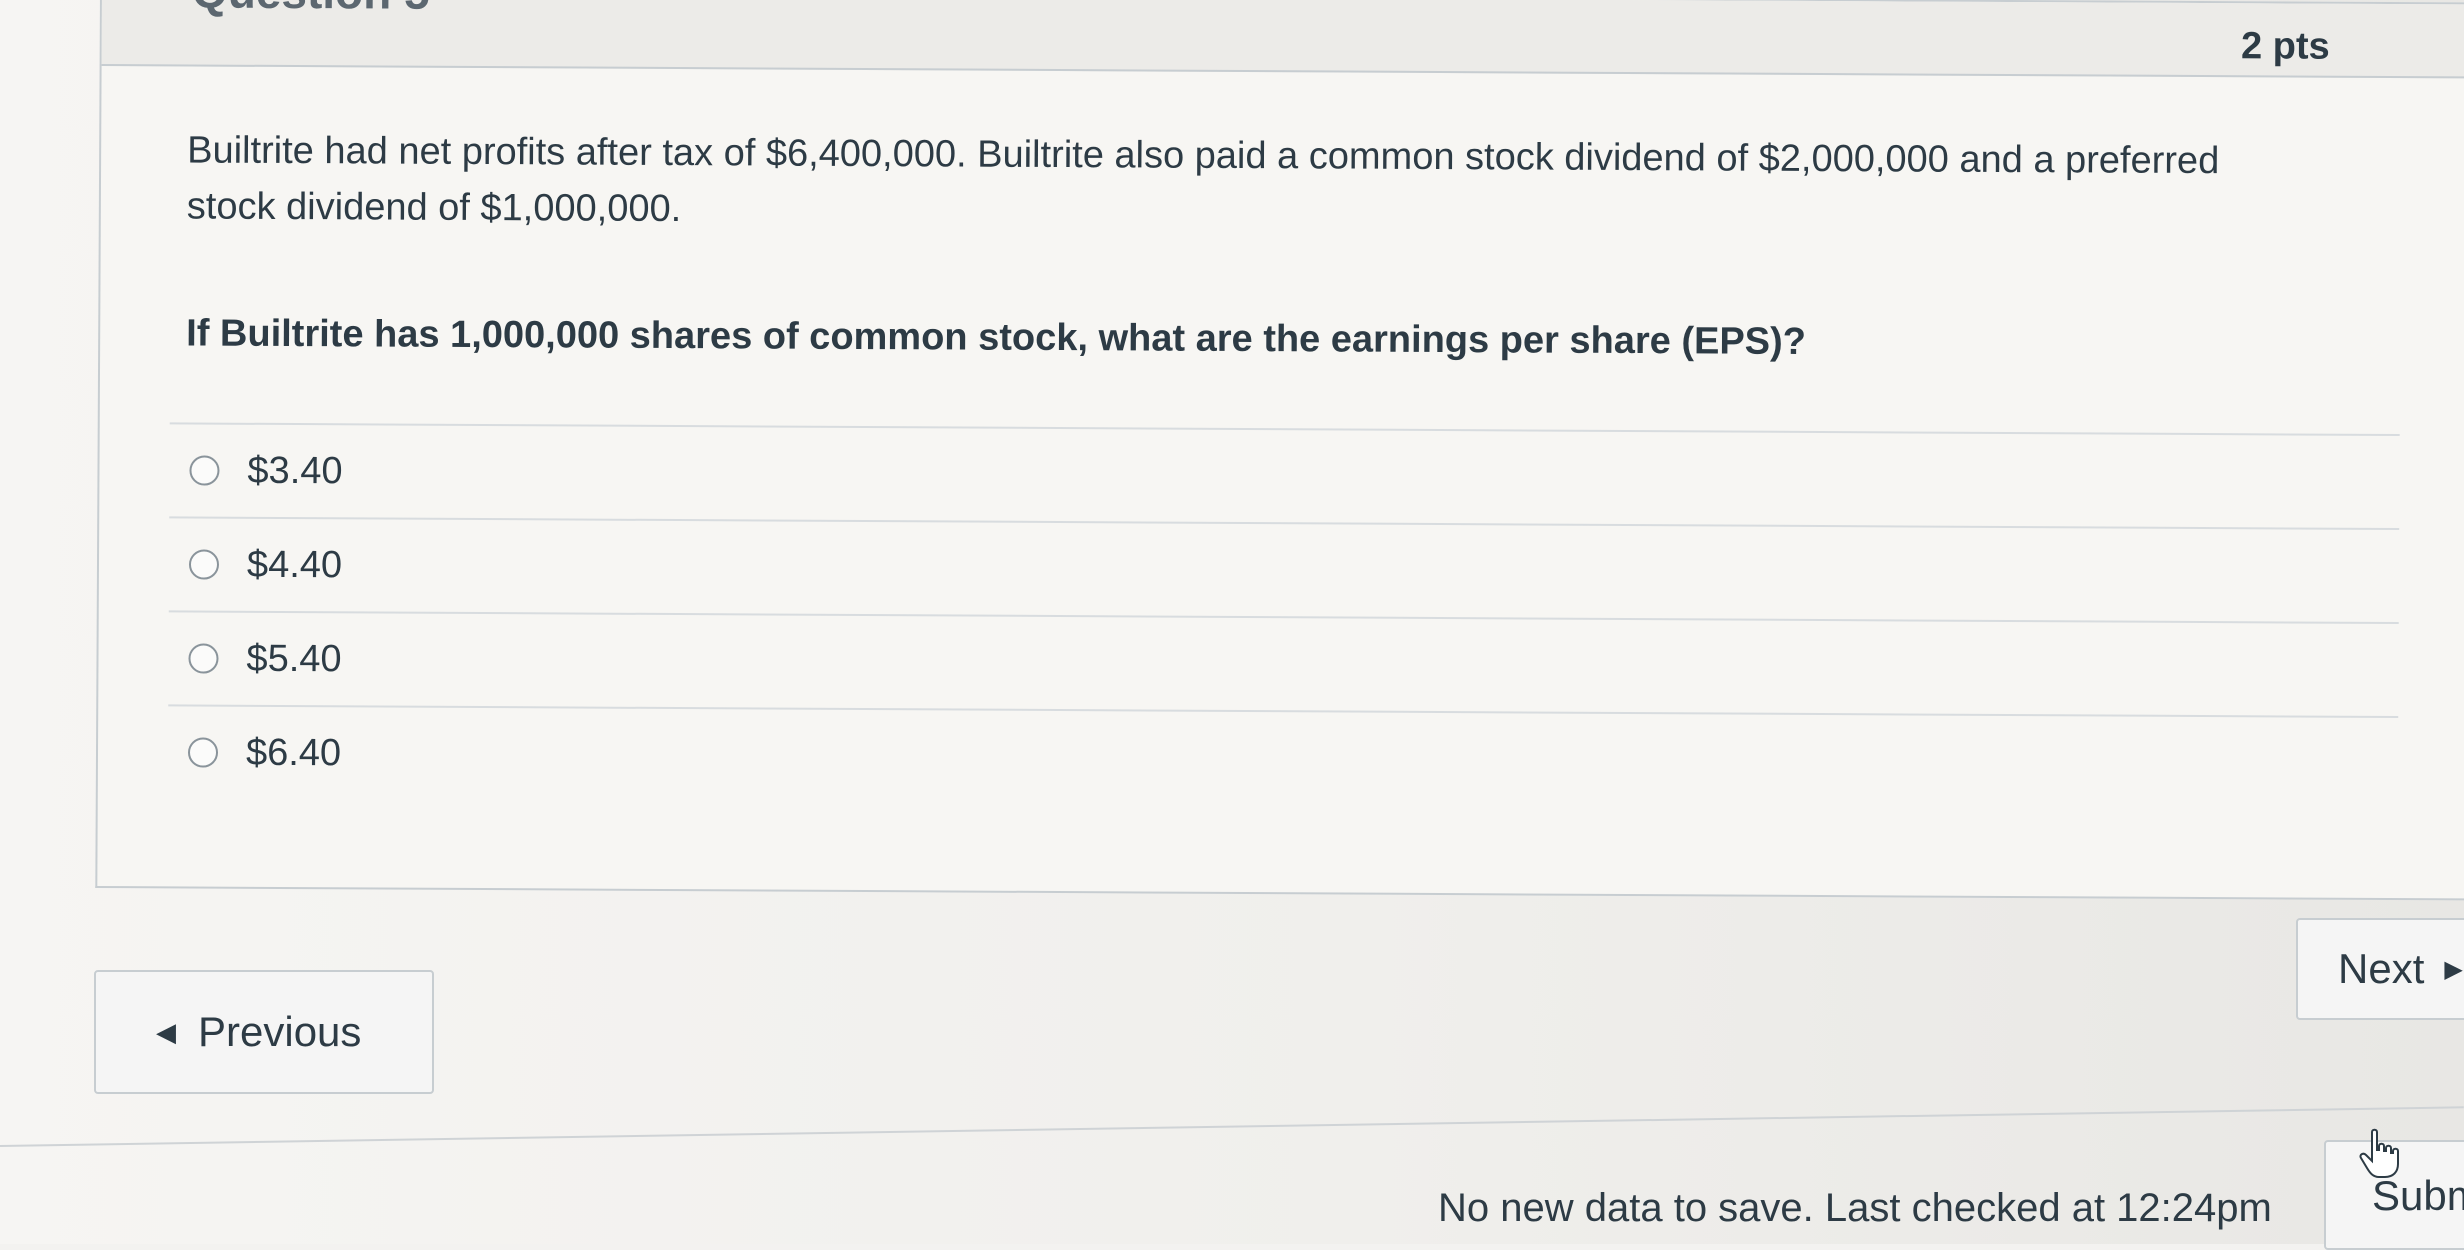  I want to click on hand-pointer-icon, so click(2379, 1153).